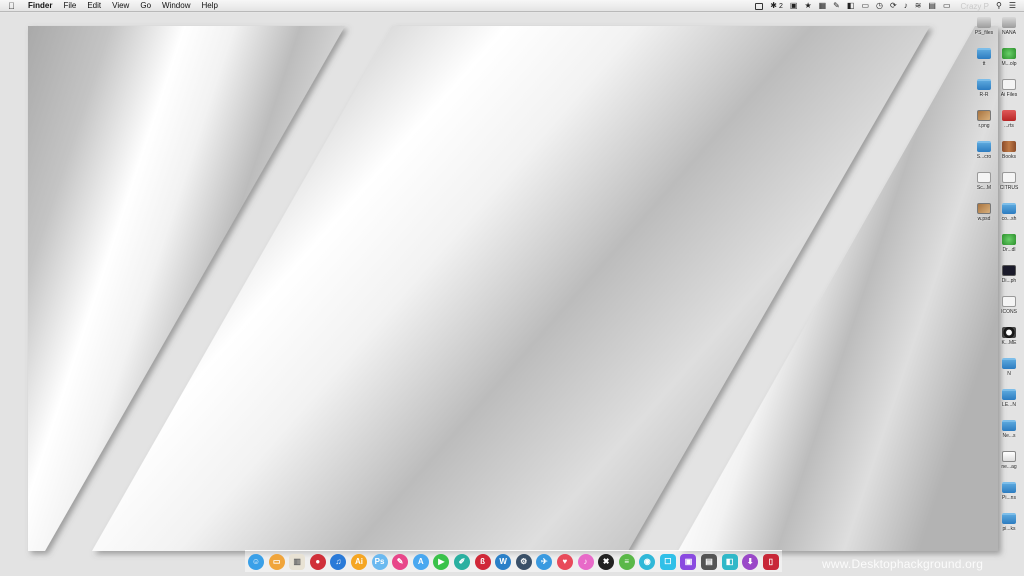  What do you see at coordinates (1009, 26) in the screenshot?
I see `desktop-icon-disk: NANA` at bounding box center [1009, 26].